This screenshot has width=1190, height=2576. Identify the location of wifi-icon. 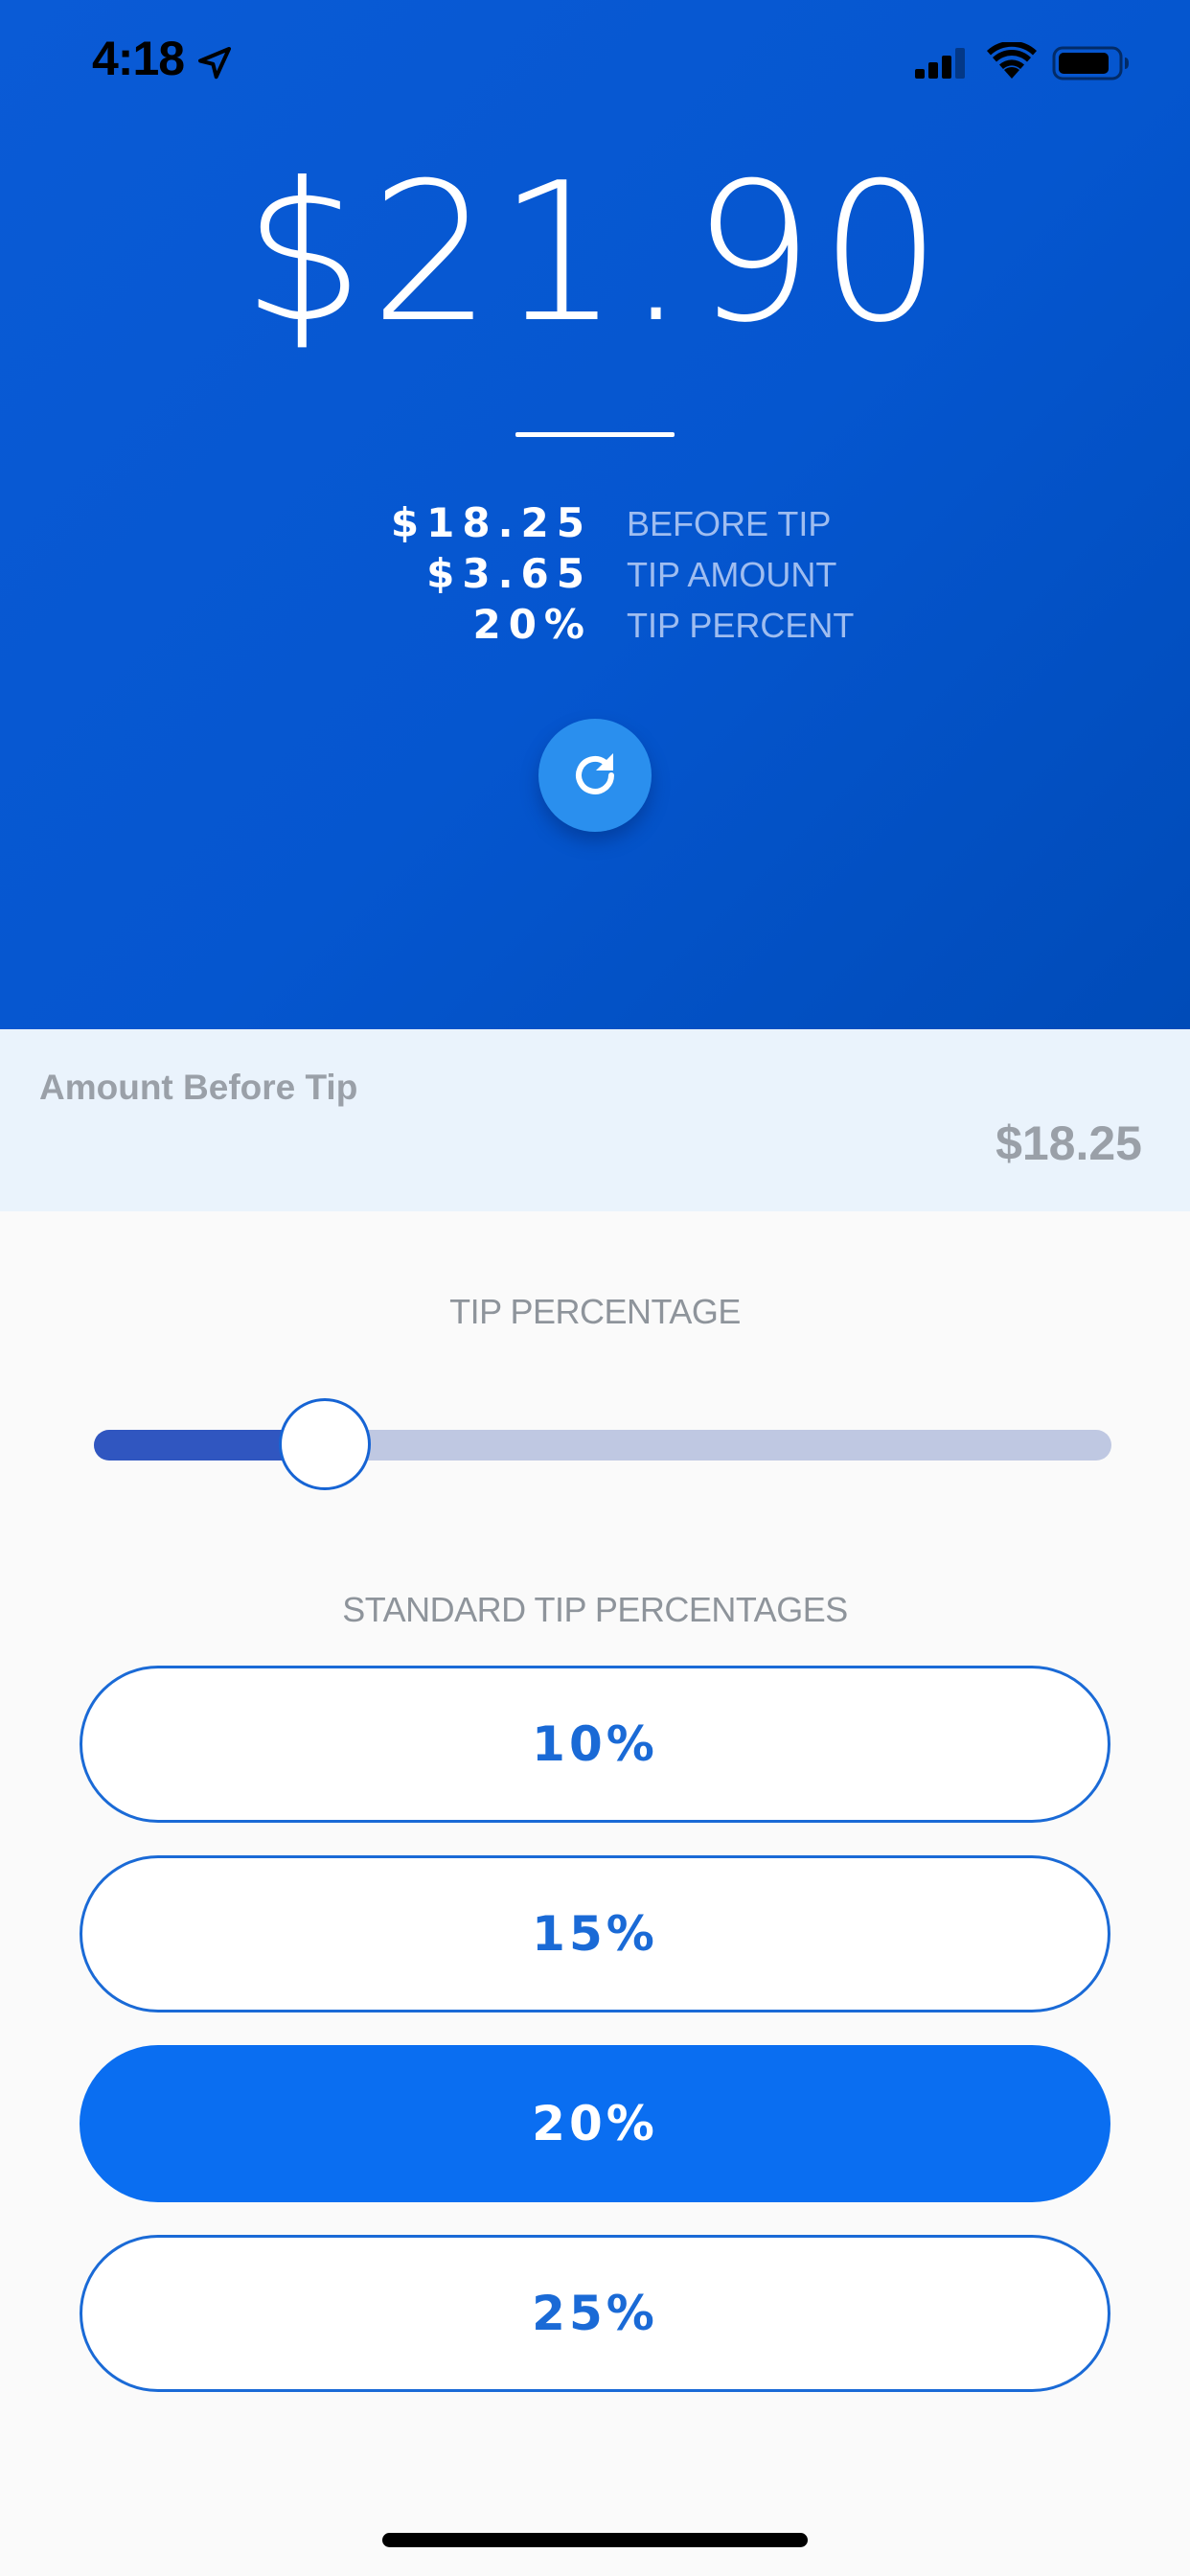
(1012, 60).